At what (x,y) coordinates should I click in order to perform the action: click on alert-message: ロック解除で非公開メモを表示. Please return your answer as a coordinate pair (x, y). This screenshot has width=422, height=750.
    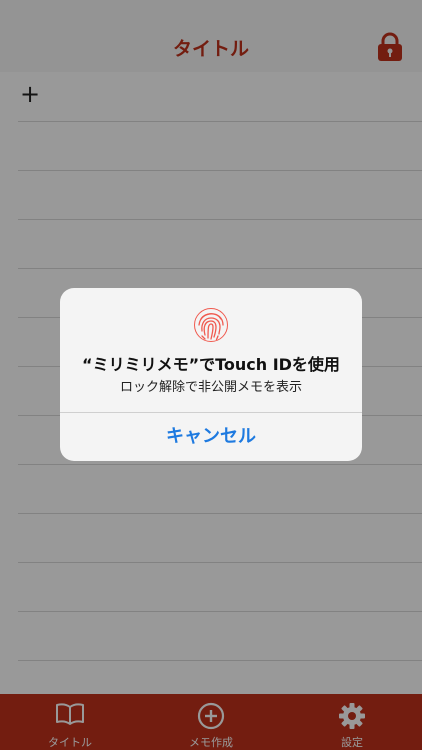
    Looking at the image, I should click on (210, 387).